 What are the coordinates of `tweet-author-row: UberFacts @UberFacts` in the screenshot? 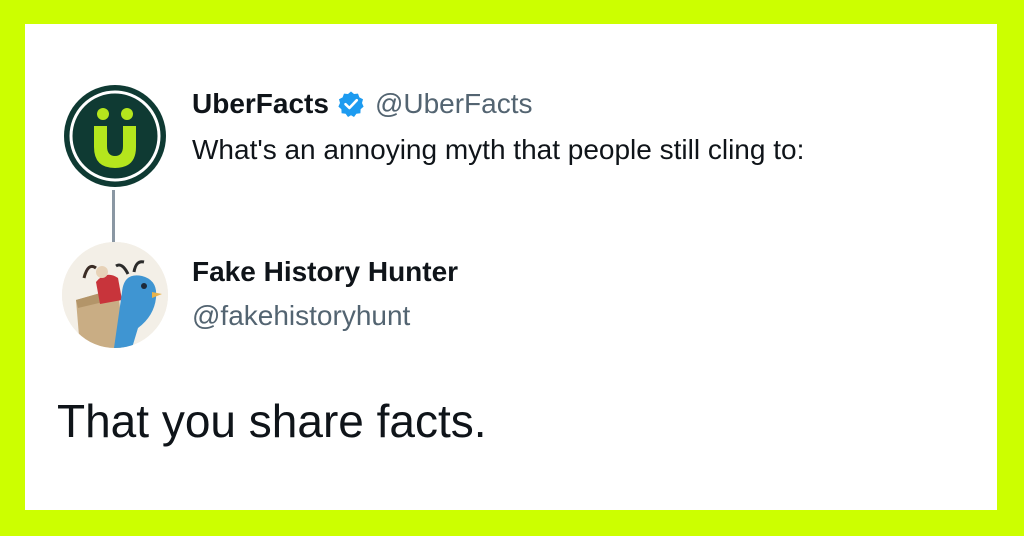 It's located at (362, 104).